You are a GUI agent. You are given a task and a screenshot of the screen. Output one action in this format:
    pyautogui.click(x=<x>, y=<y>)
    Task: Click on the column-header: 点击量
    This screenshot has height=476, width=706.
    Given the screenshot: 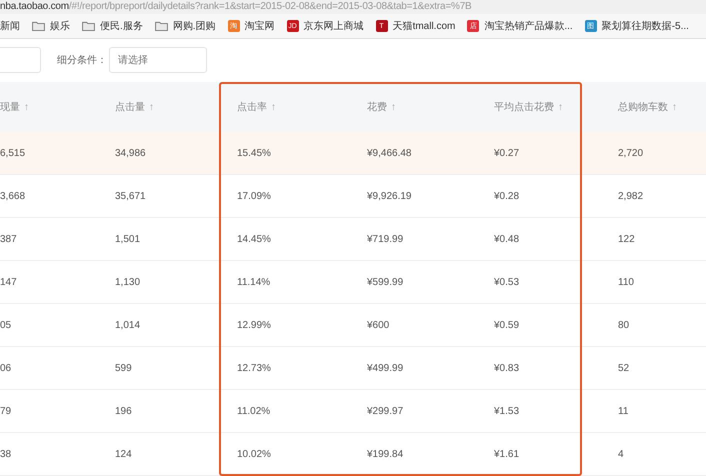 What is the action you would take?
    pyautogui.click(x=130, y=107)
    